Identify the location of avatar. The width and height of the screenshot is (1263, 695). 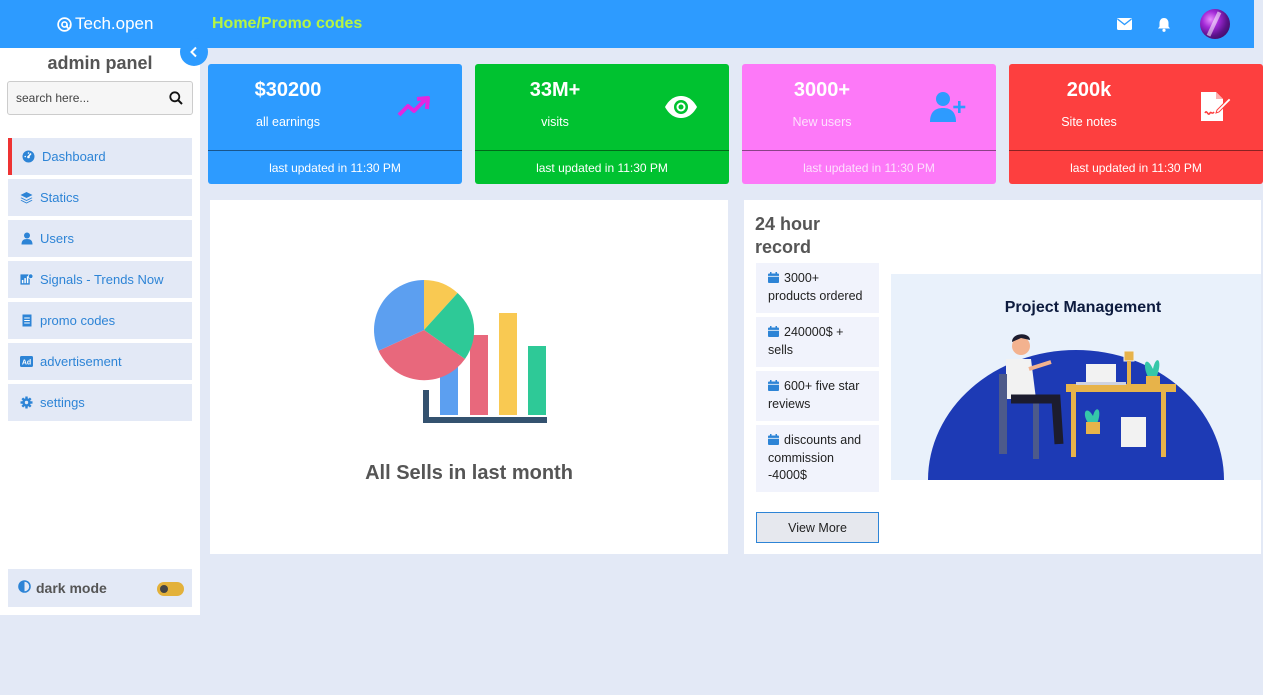
(1215, 24).